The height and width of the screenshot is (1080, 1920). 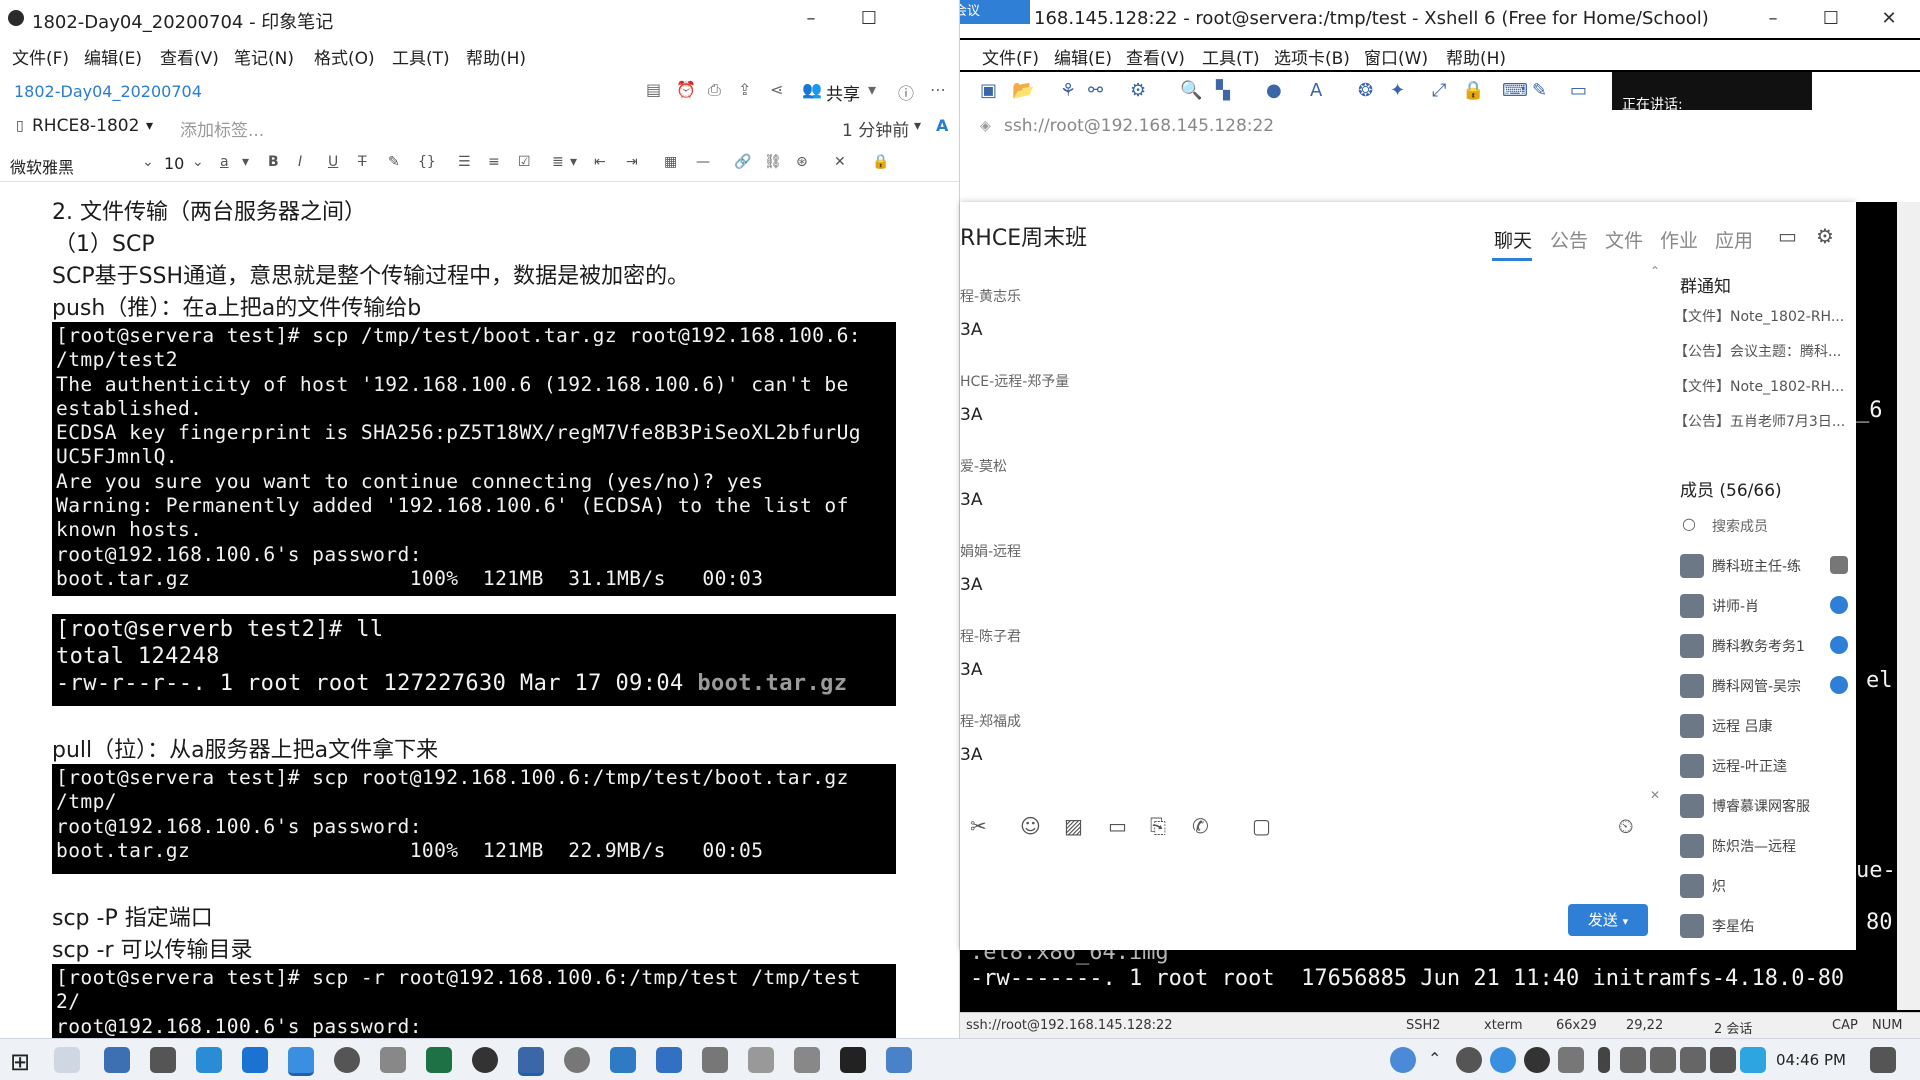 What do you see at coordinates (938, 89) in the screenshot?
I see `more-icon: ⋯` at bounding box center [938, 89].